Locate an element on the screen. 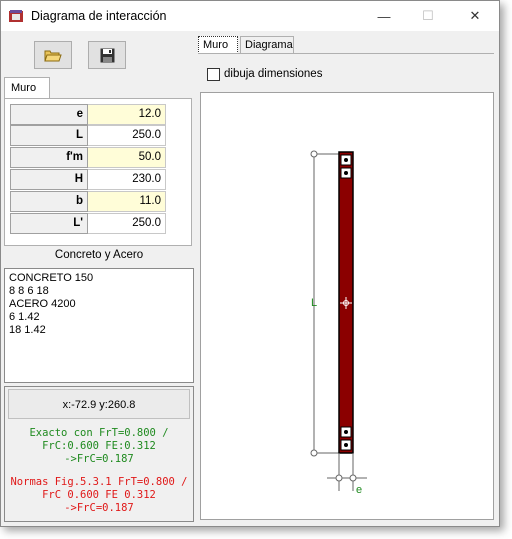 Image resolution: width=512 pixels, height=539 pixels. save-button is located at coordinates (107, 55).